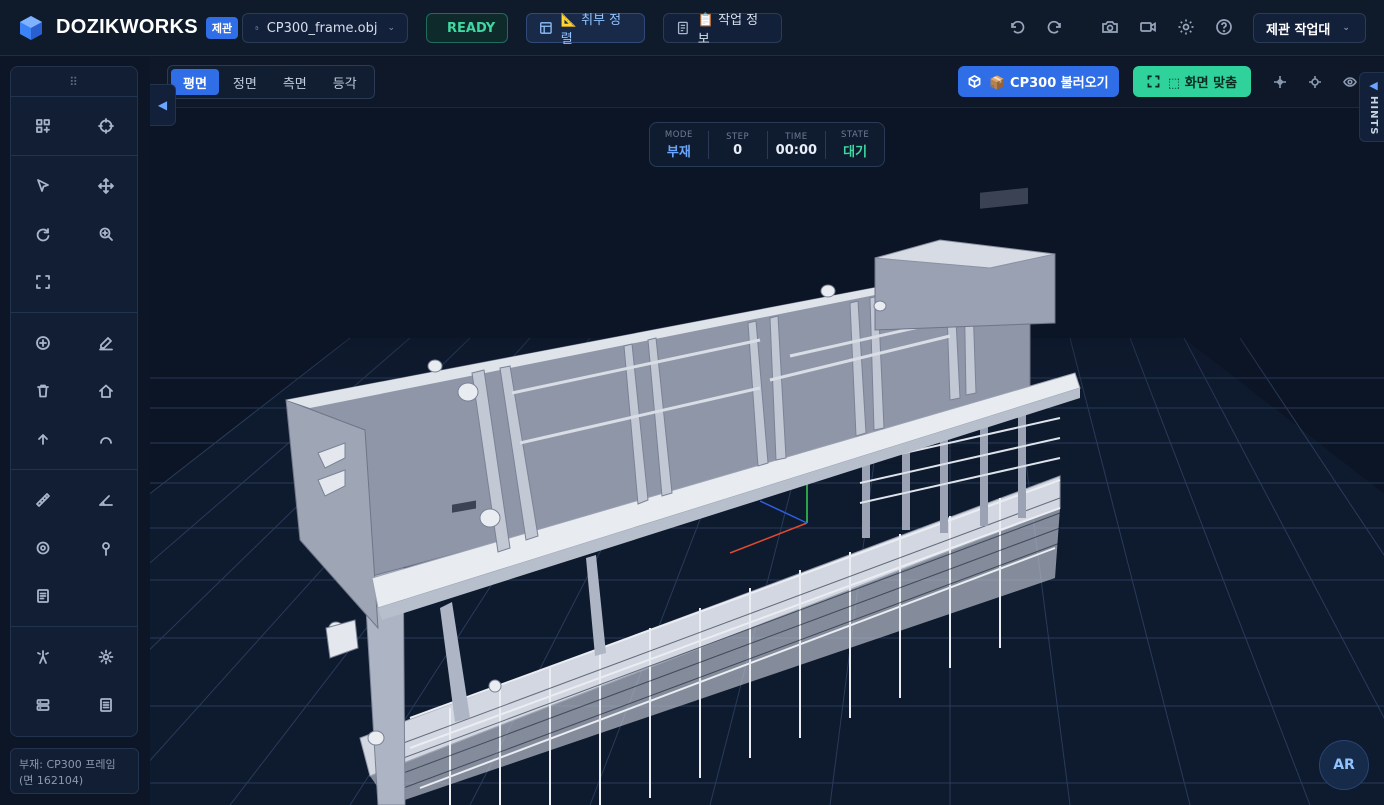 The width and height of the screenshot is (1384, 805). Describe the element at coordinates (105, 391) in the screenshot. I see `home-icon` at that location.